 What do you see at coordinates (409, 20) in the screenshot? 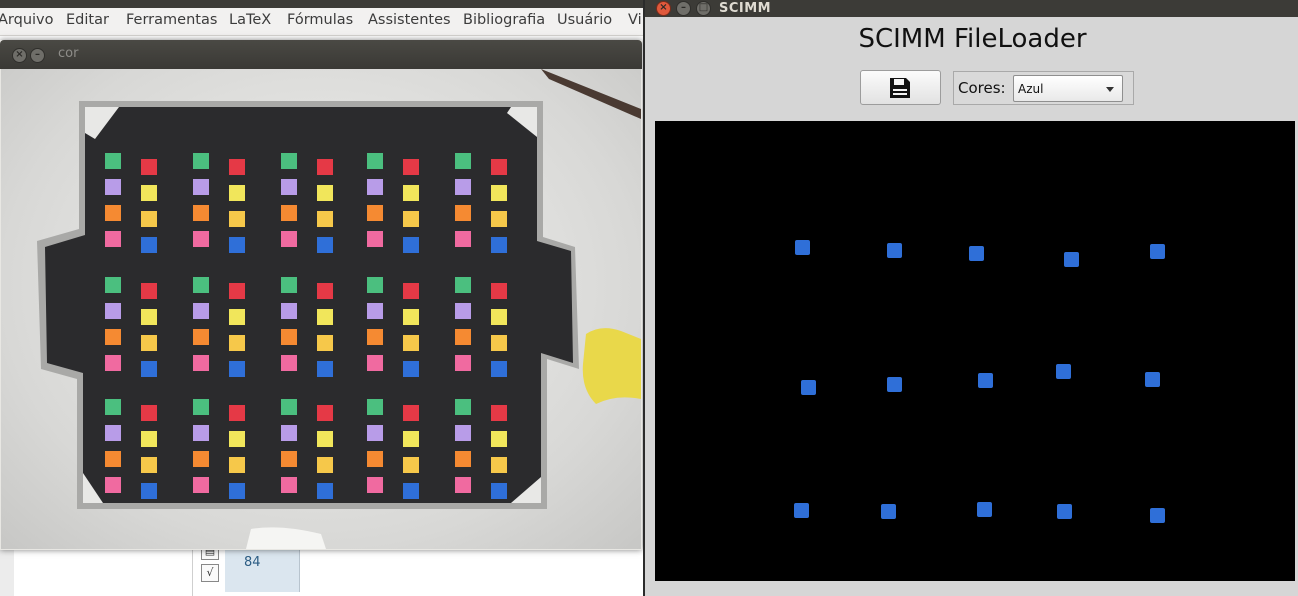
I see `menu-assistentes: Assistentes` at bounding box center [409, 20].